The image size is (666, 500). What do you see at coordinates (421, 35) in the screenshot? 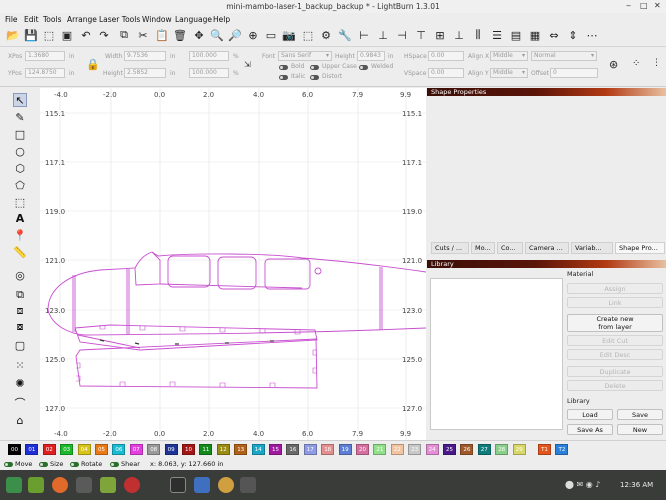
I see `align-top-icon: ⊤` at bounding box center [421, 35].